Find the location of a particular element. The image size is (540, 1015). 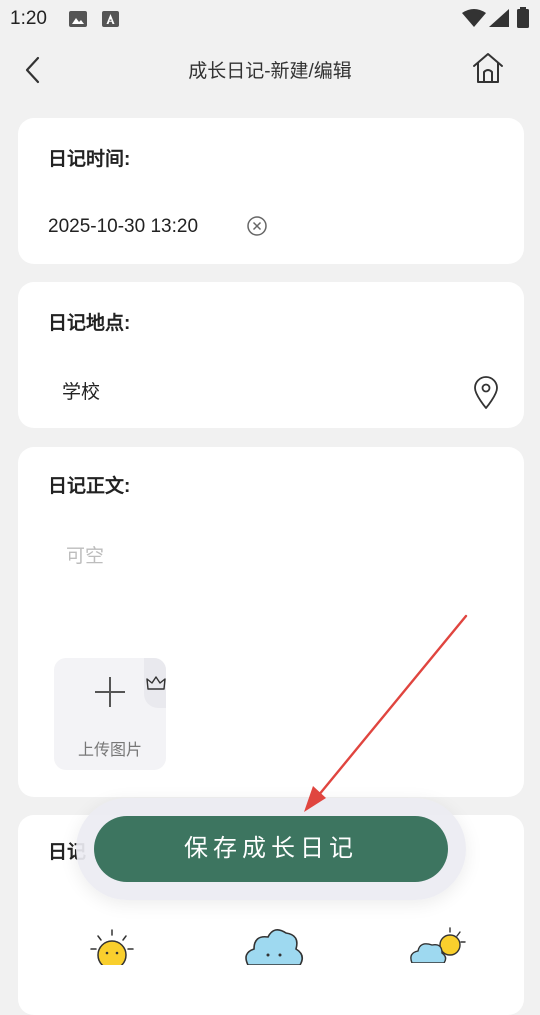

clear-time-icon is located at coordinates (257, 226).